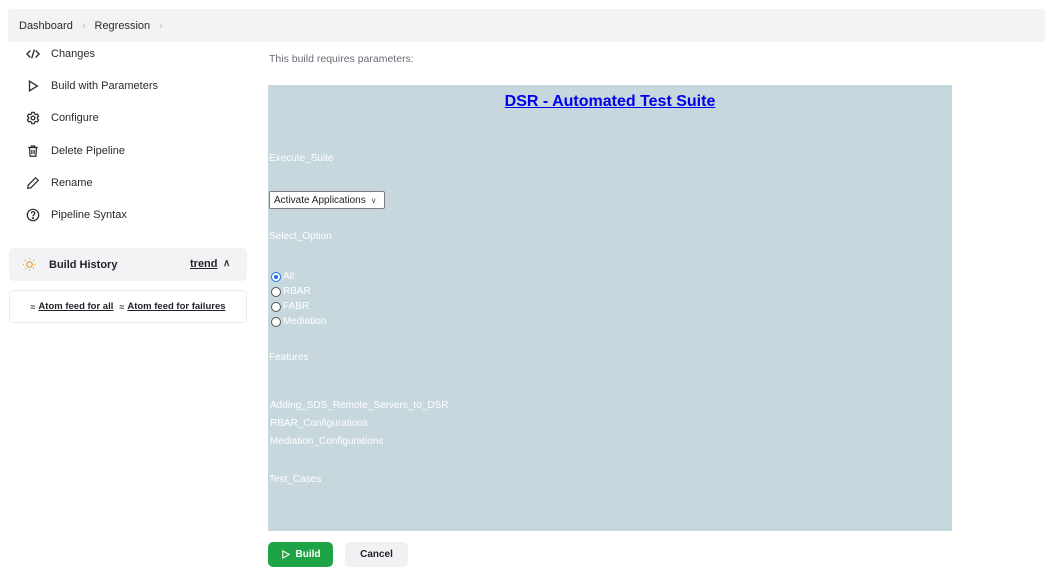  I want to click on radio-option-rbar: RBAR, so click(291, 291).